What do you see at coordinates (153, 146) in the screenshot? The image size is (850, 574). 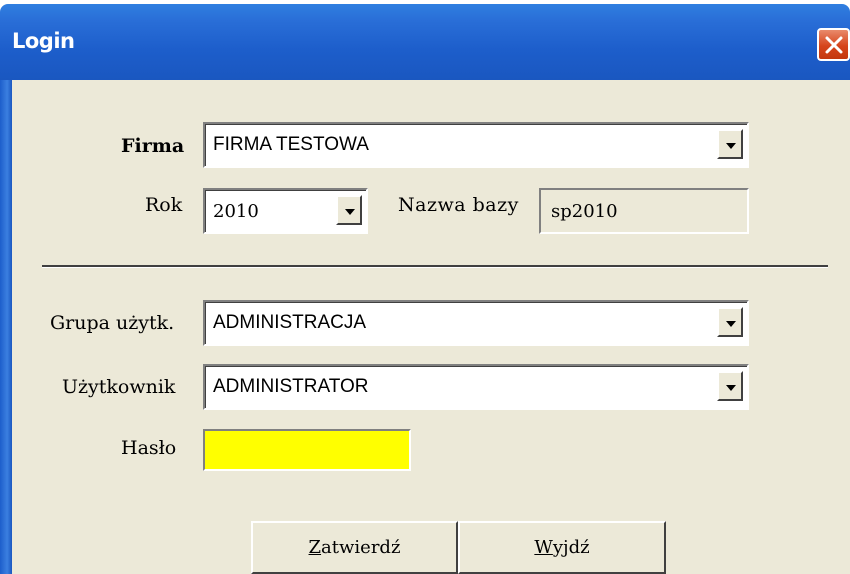 I see `firma-label: Firma` at bounding box center [153, 146].